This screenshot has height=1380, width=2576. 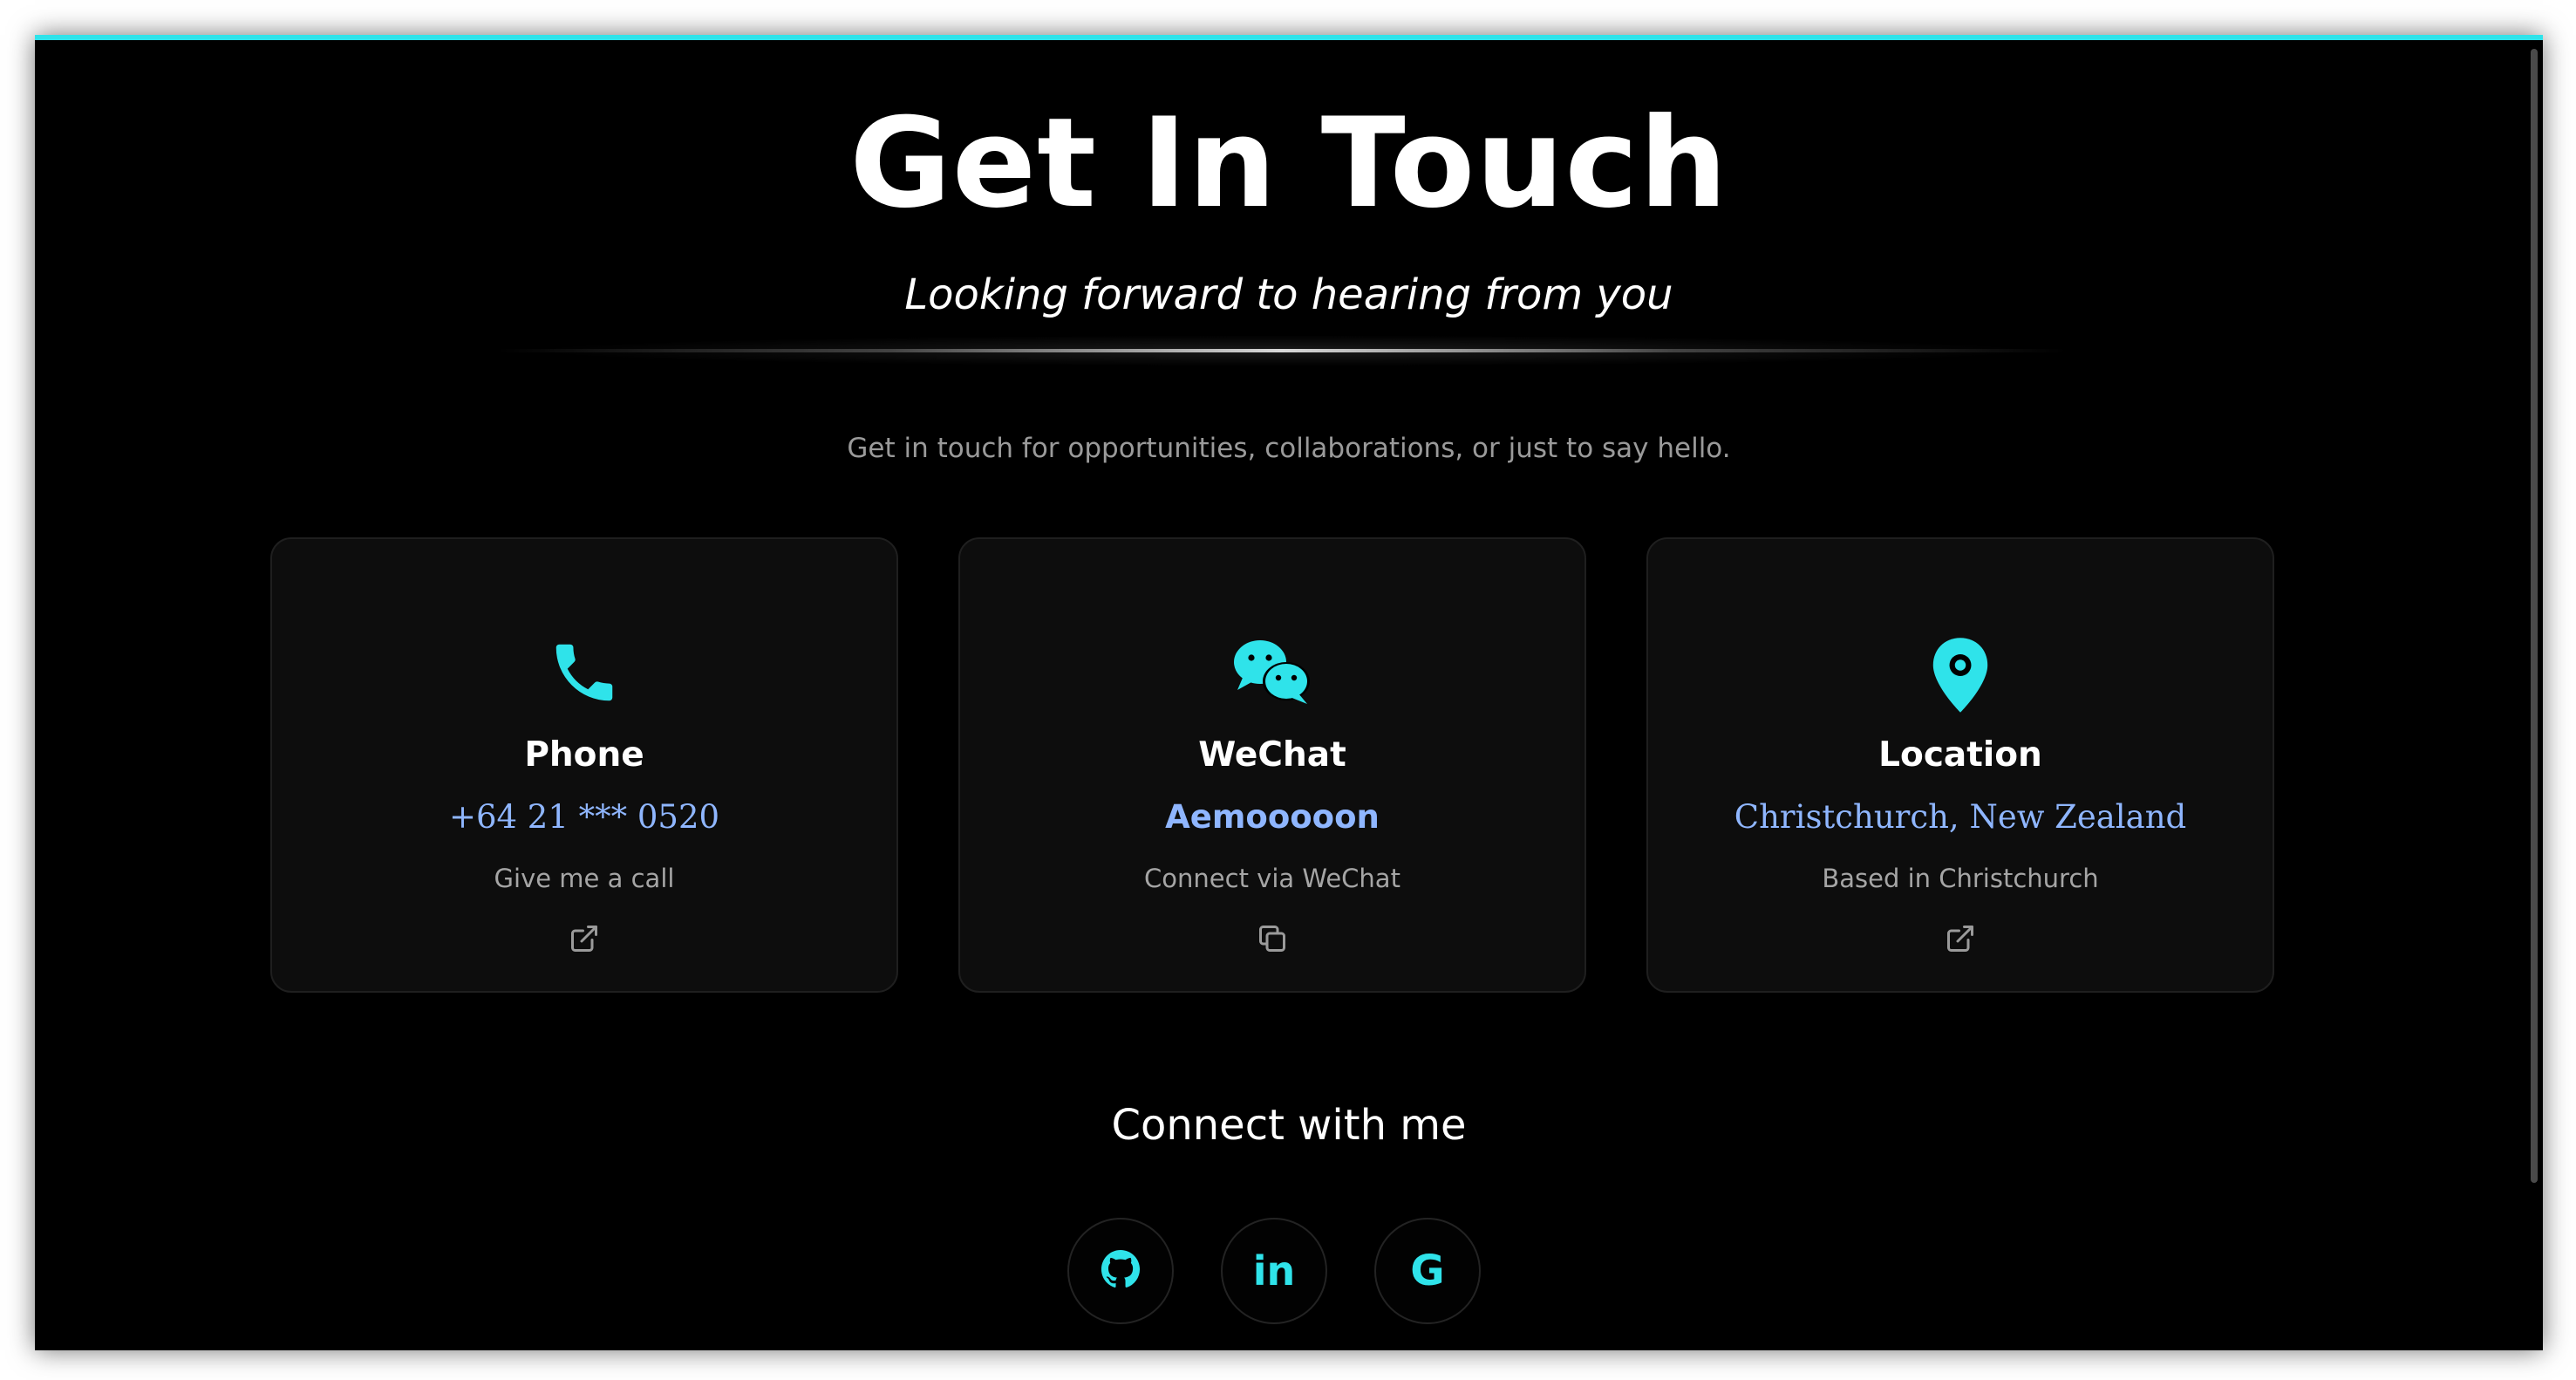 What do you see at coordinates (1288, 294) in the screenshot?
I see `page-subtitle: Looking forward to hearing from you` at bounding box center [1288, 294].